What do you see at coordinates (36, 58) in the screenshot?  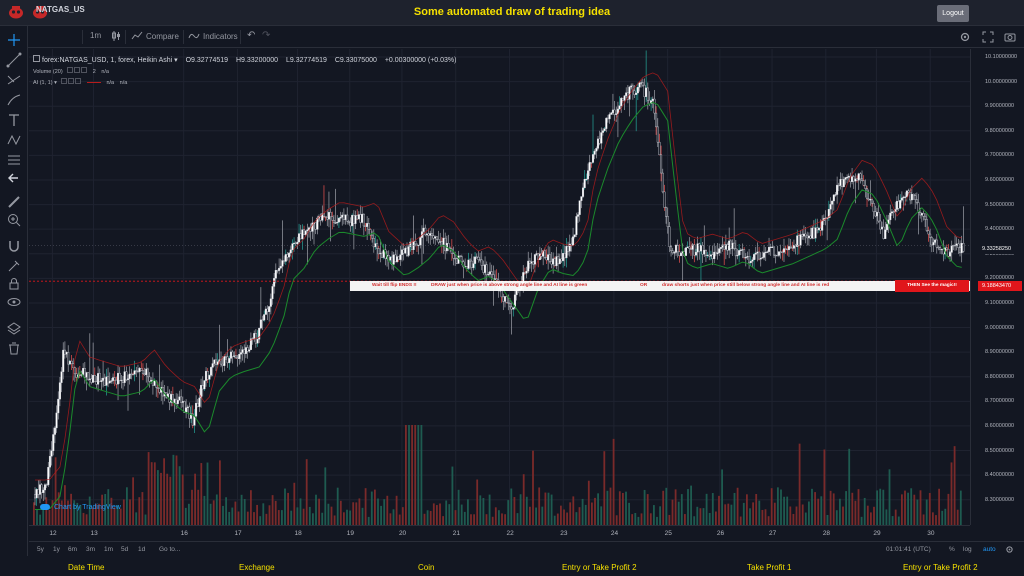 I see `collapse-legend-icon` at bounding box center [36, 58].